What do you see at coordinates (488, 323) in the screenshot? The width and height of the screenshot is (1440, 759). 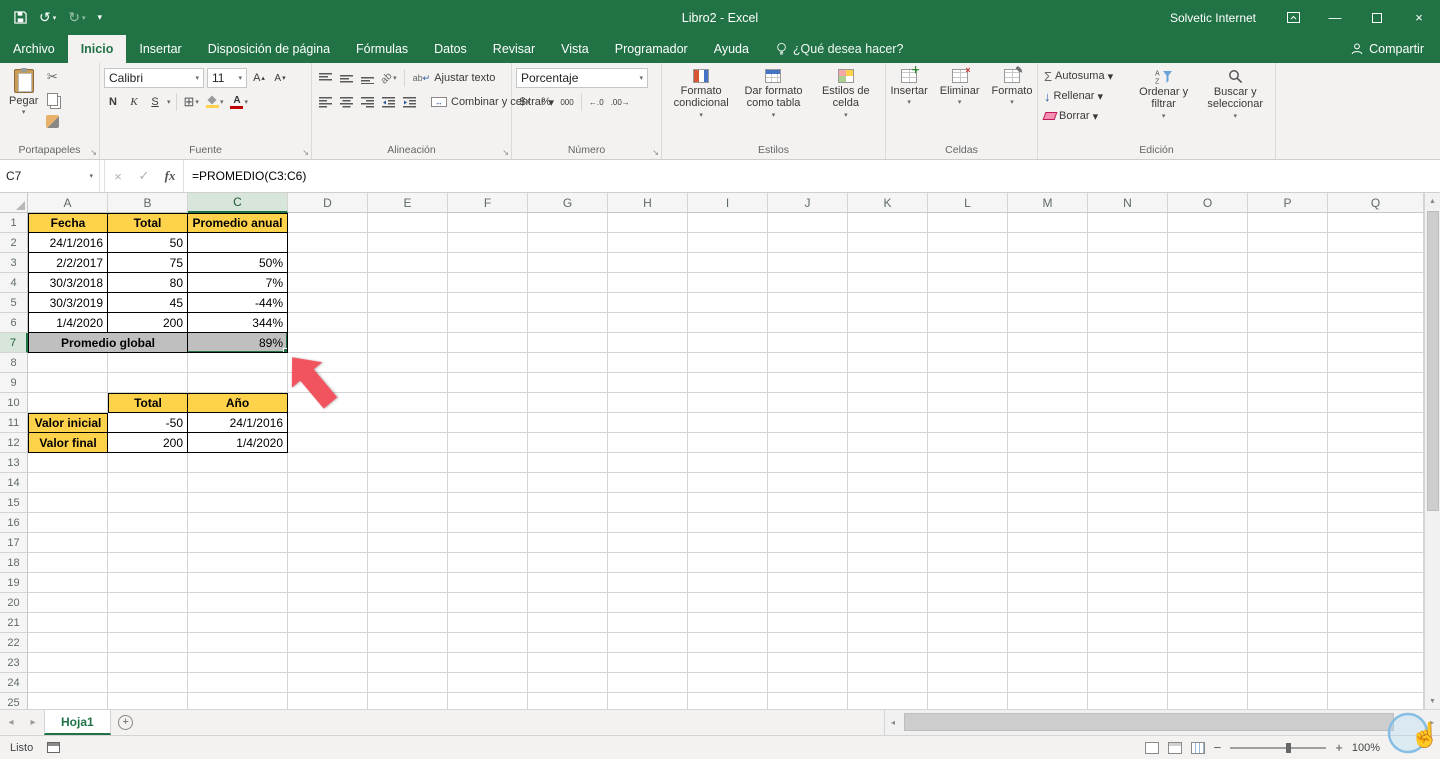 I see `cell-F6` at bounding box center [488, 323].